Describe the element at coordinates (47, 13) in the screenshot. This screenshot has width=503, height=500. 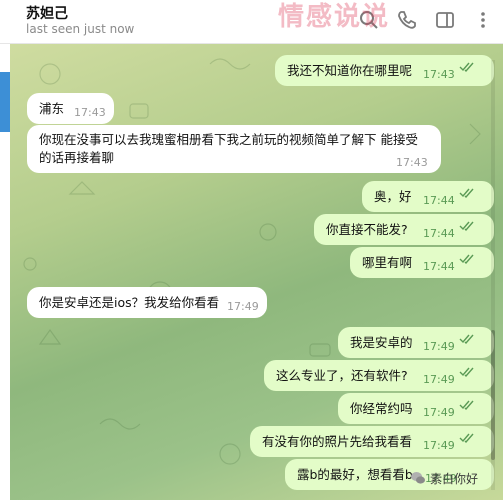
I see `contact-name: 苏妲己` at that location.